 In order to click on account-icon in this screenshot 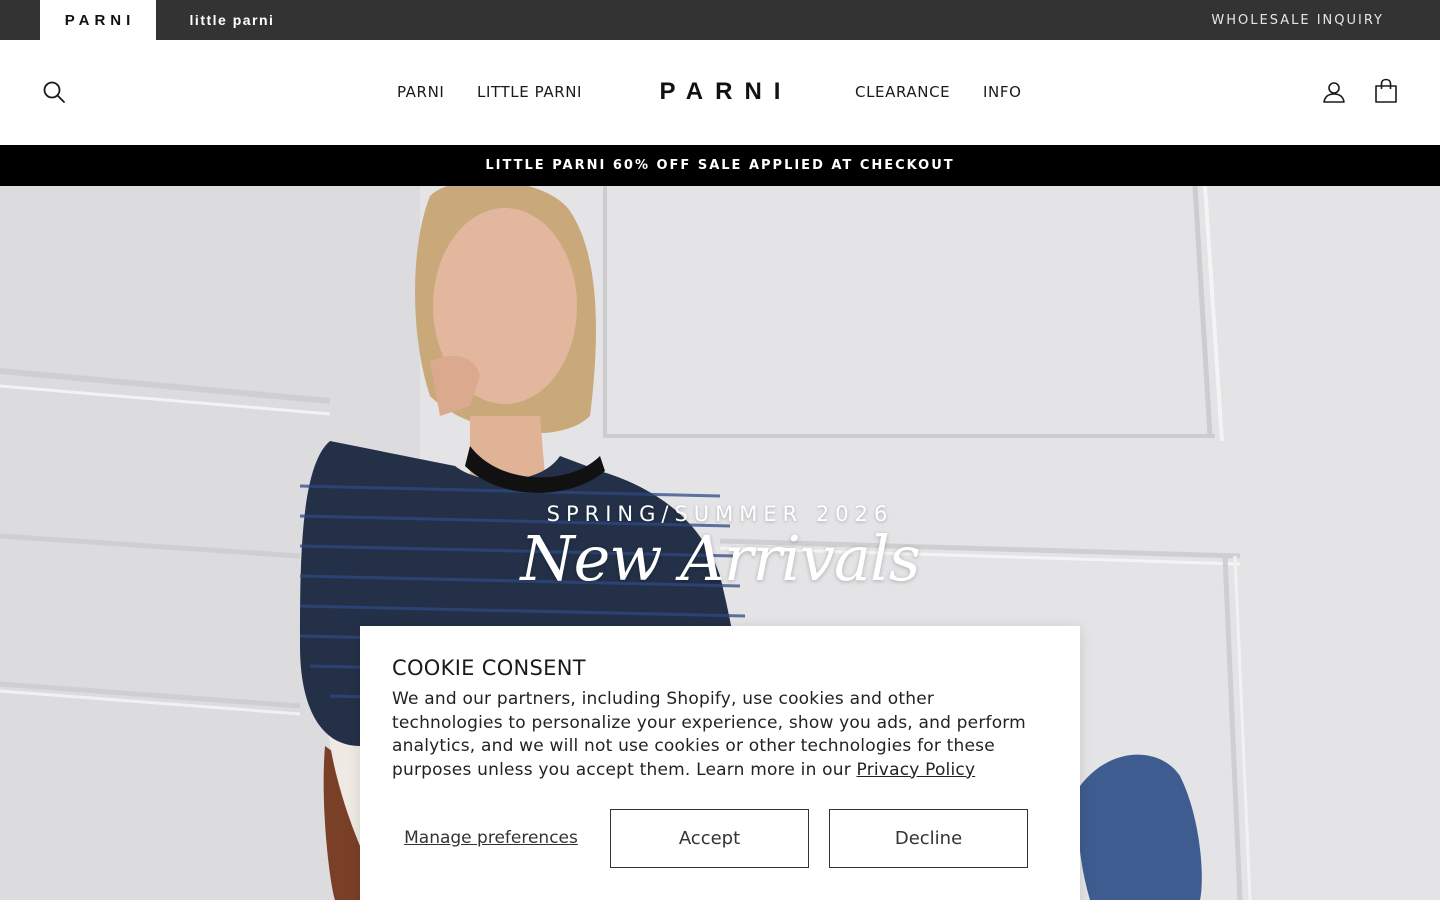, I will do `click(1334, 92)`.